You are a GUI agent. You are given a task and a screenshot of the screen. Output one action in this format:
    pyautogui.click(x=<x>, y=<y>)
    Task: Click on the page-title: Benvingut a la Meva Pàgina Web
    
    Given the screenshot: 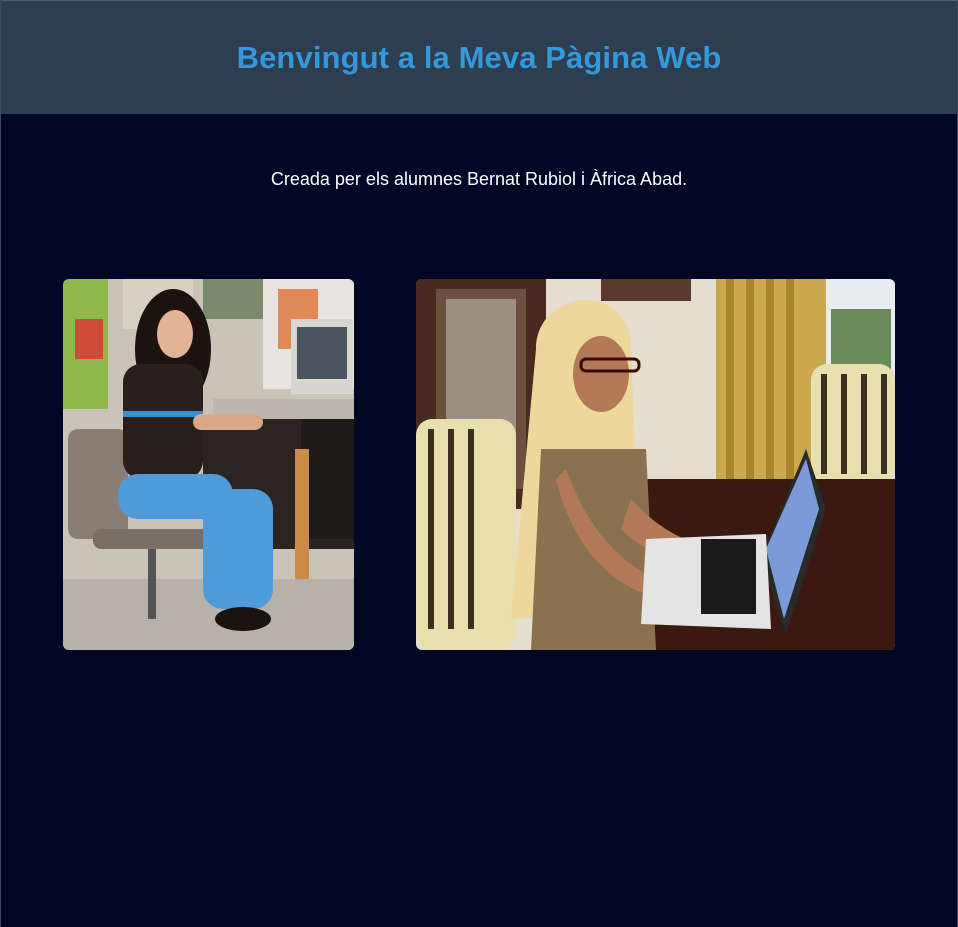 What is the action you would take?
    pyautogui.click(x=479, y=57)
    